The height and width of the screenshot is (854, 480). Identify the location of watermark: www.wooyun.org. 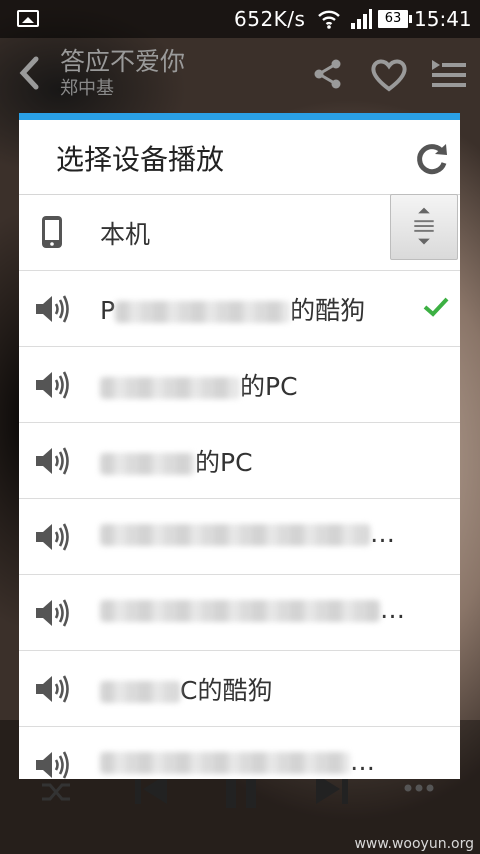
(414, 844).